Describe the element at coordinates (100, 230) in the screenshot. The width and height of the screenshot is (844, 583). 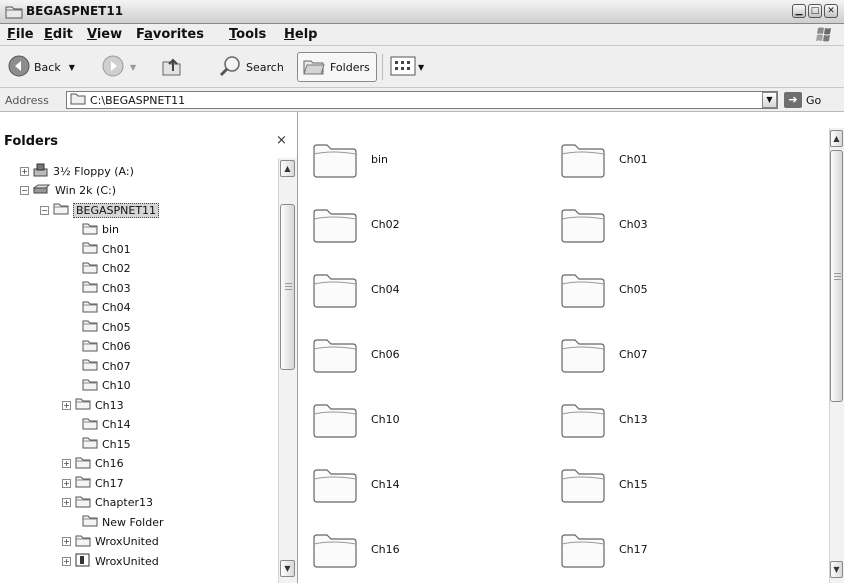
I see `tree-node: bin` at that location.